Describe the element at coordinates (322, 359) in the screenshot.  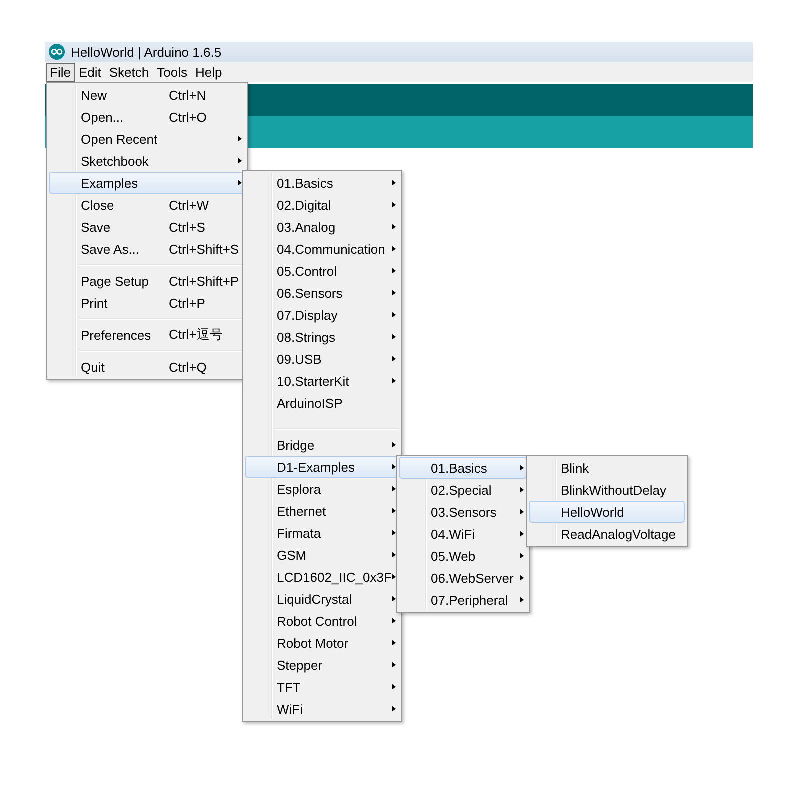
I see `menu-item: 09.USB` at that location.